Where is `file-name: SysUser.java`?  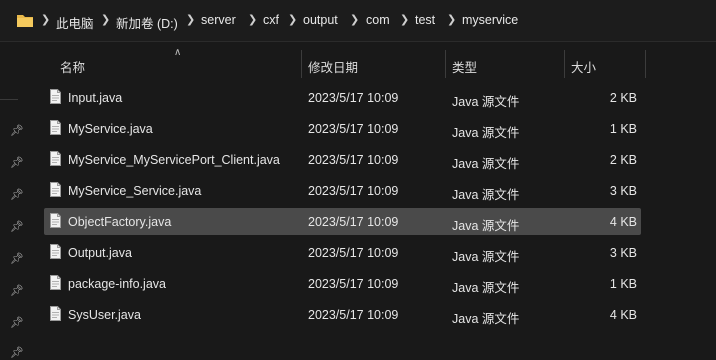
file-name: SysUser.java is located at coordinates (104, 315).